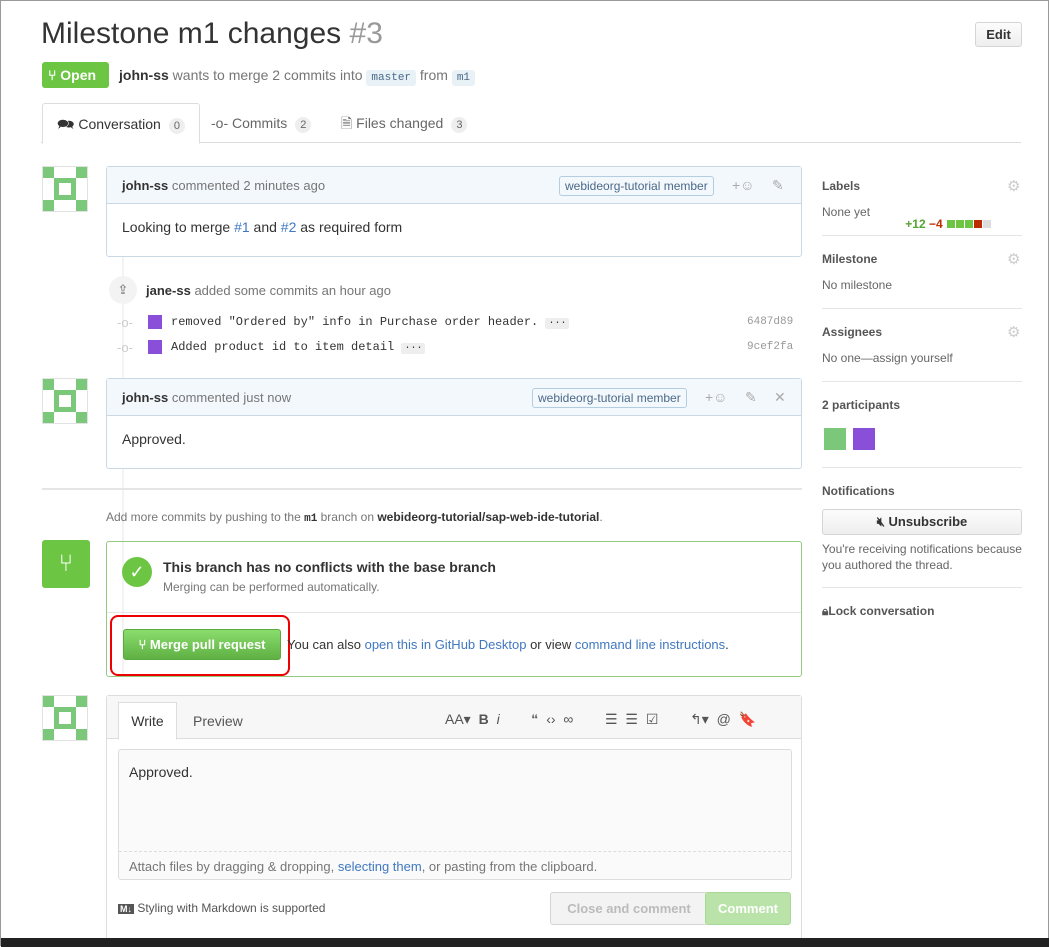  I want to click on commit-message: Added product id to item detail, so click(282, 347).